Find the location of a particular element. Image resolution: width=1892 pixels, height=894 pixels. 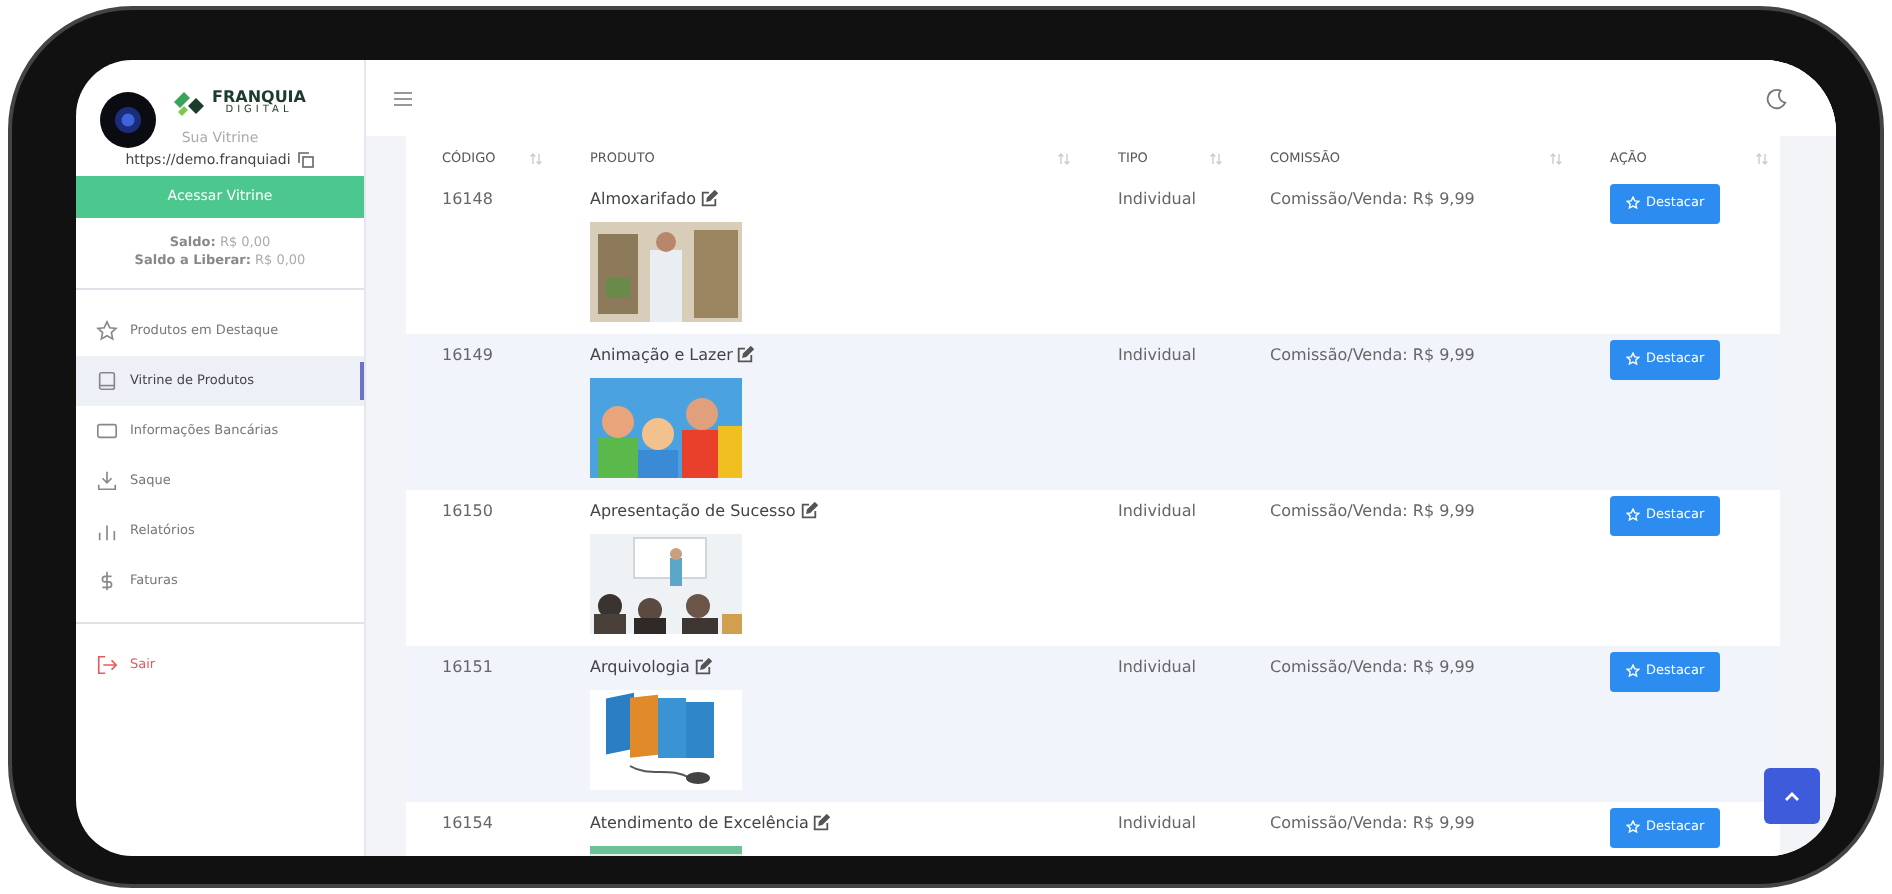

dollar-icon is located at coordinates (107, 581).